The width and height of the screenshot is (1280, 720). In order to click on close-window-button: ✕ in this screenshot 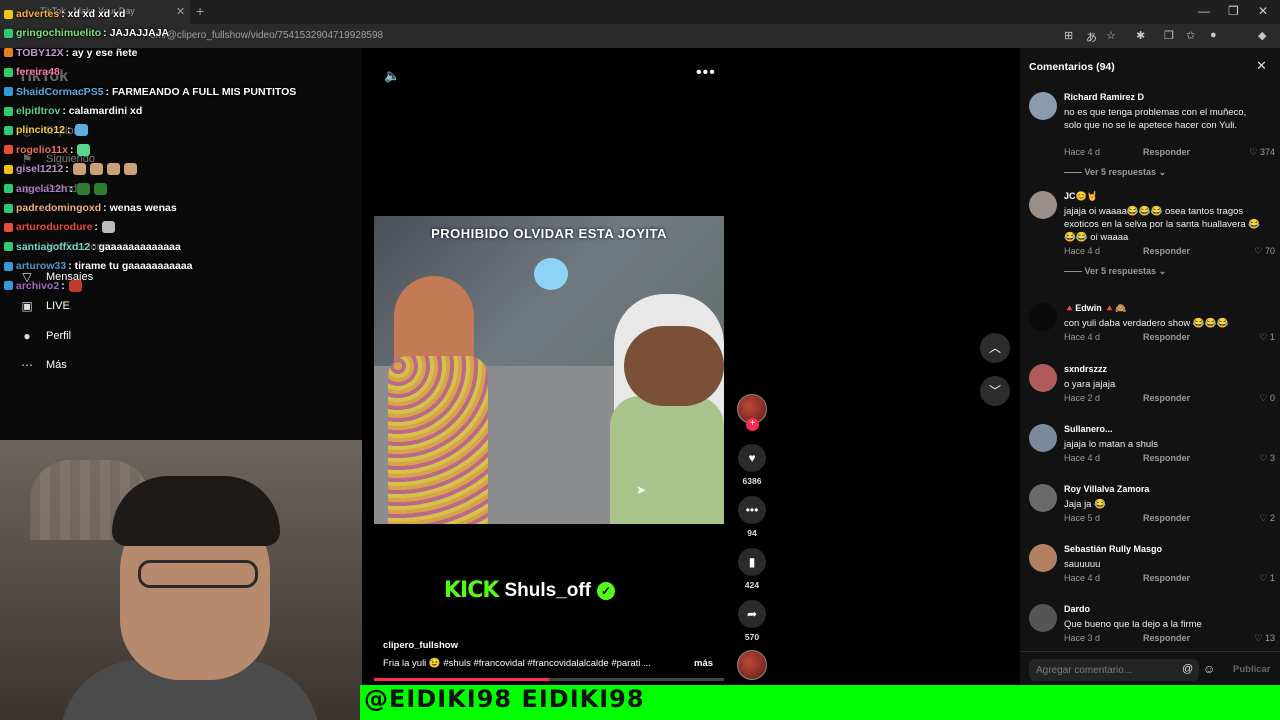, I will do `click(1263, 11)`.